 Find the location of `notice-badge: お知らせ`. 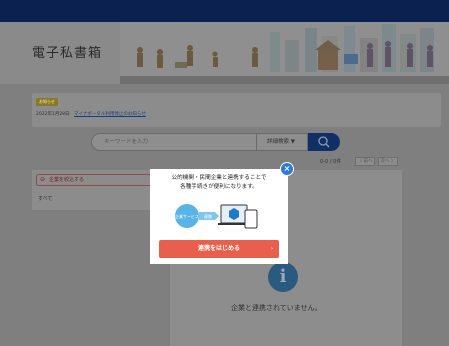

notice-badge: お知らせ is located at coordinates (47, 102).